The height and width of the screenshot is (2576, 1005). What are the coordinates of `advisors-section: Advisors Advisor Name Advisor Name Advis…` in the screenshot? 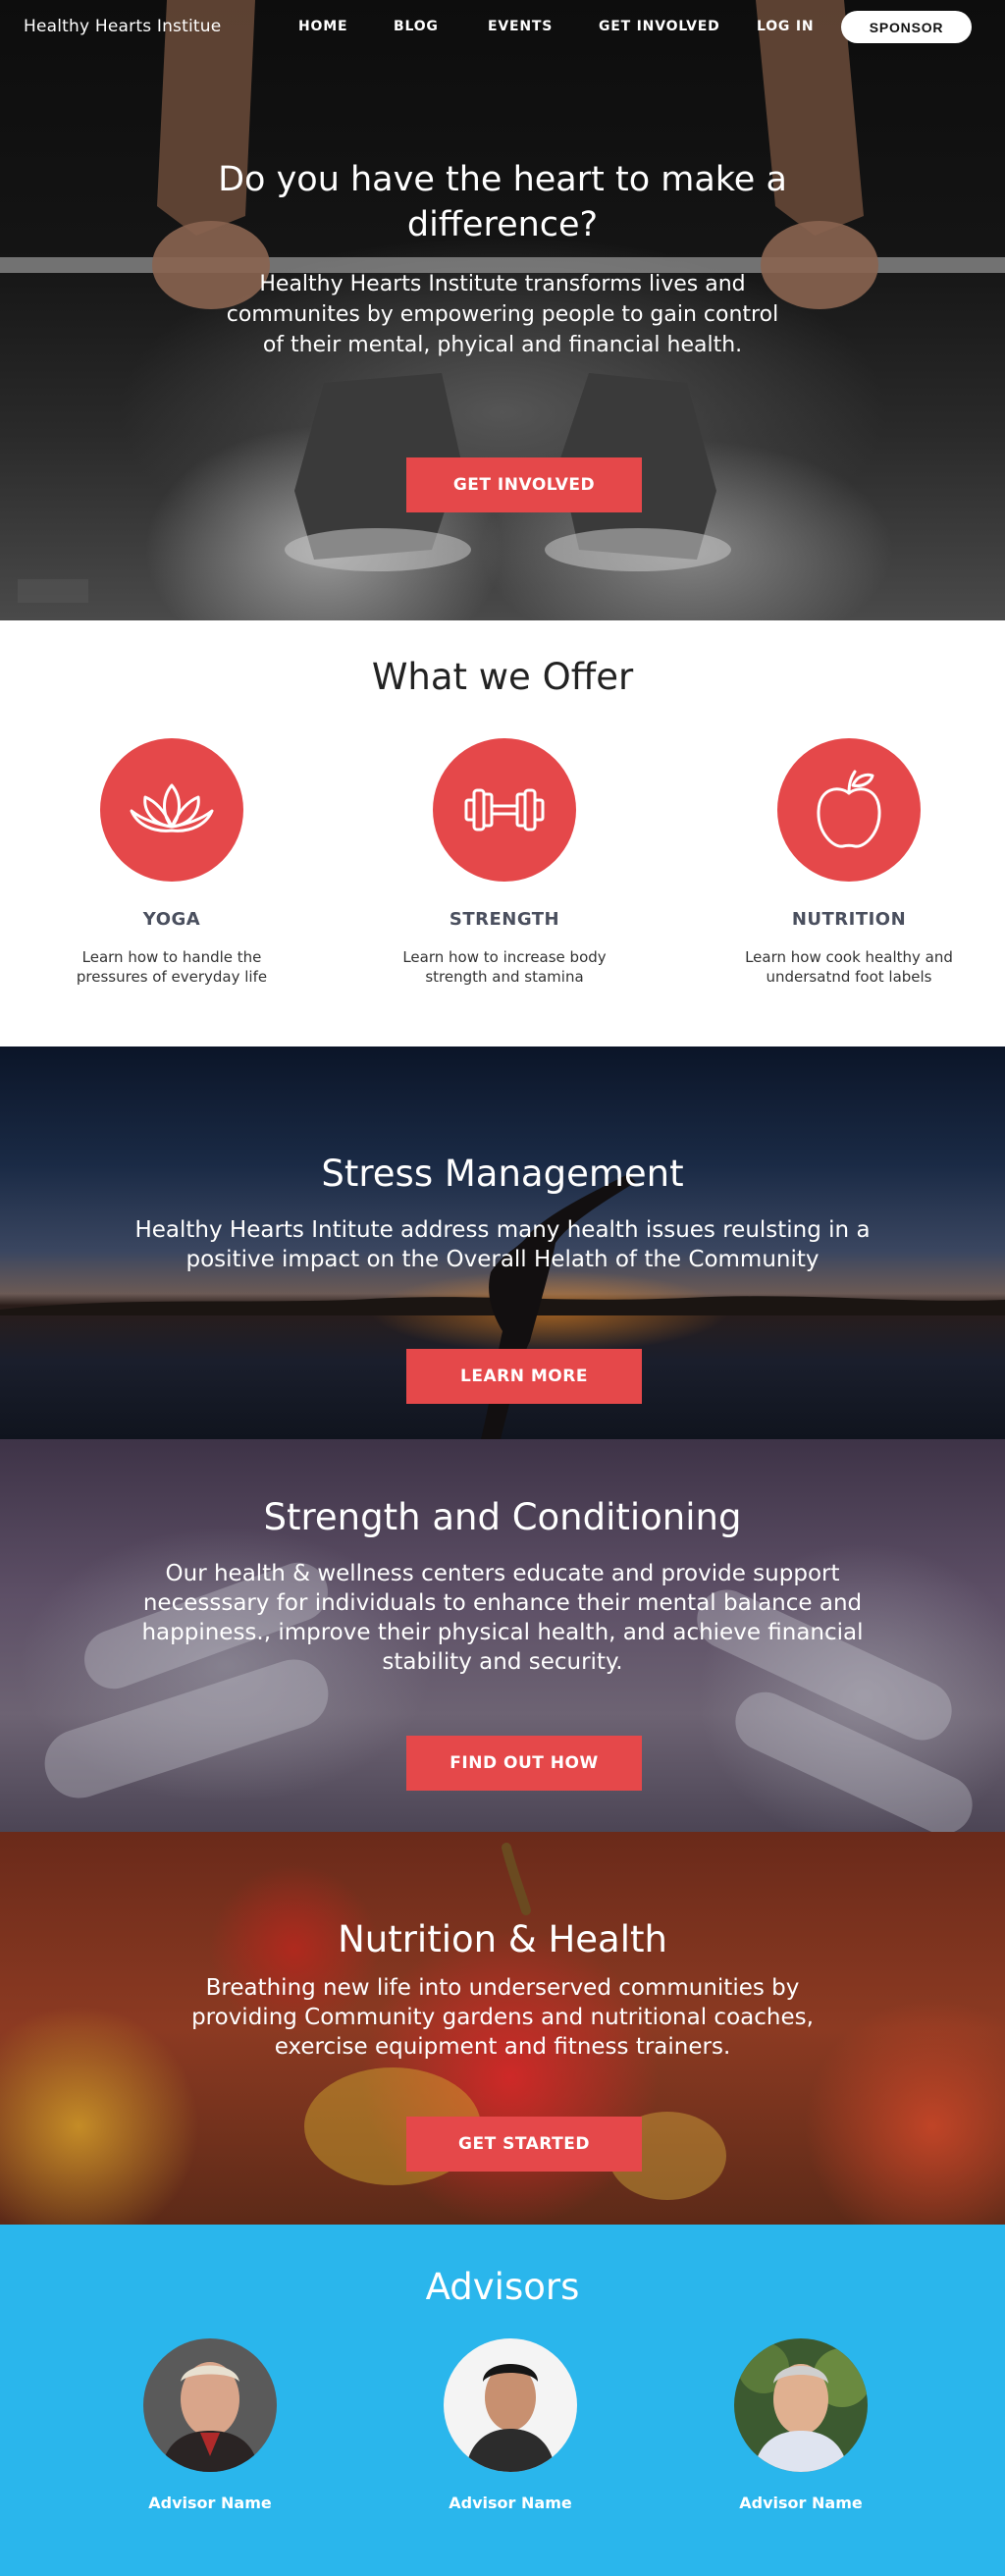 It's located at (502, 2400).